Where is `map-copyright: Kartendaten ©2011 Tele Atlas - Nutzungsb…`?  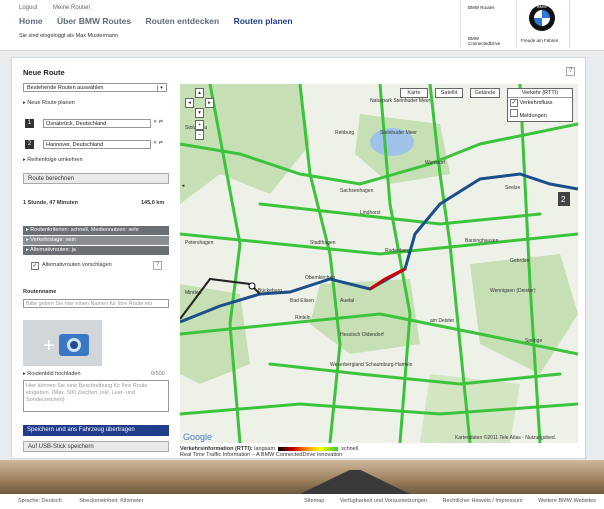 map-copyright: Kartendaten ©2011 Tele Atlas - Nutzungsb… is located at coordinates (505, 437).